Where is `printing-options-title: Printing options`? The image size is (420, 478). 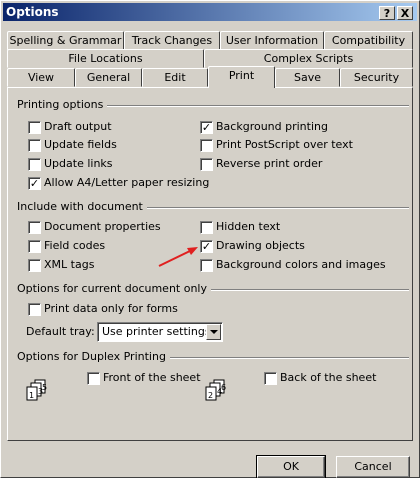 printing-options-title: Printing options is located at coordinates (62, 104).